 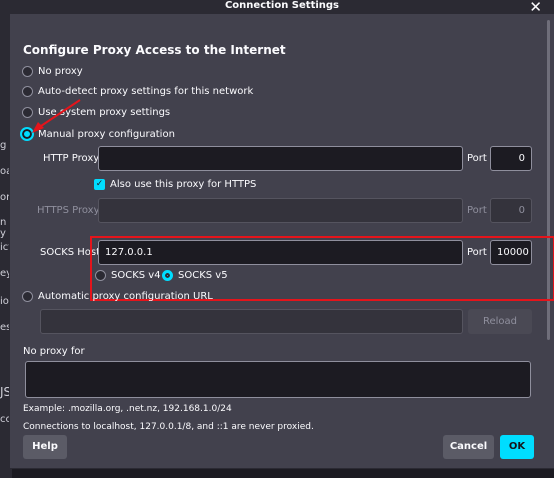 I want to click on https-port-label: Port, so click(x=477, y=210).